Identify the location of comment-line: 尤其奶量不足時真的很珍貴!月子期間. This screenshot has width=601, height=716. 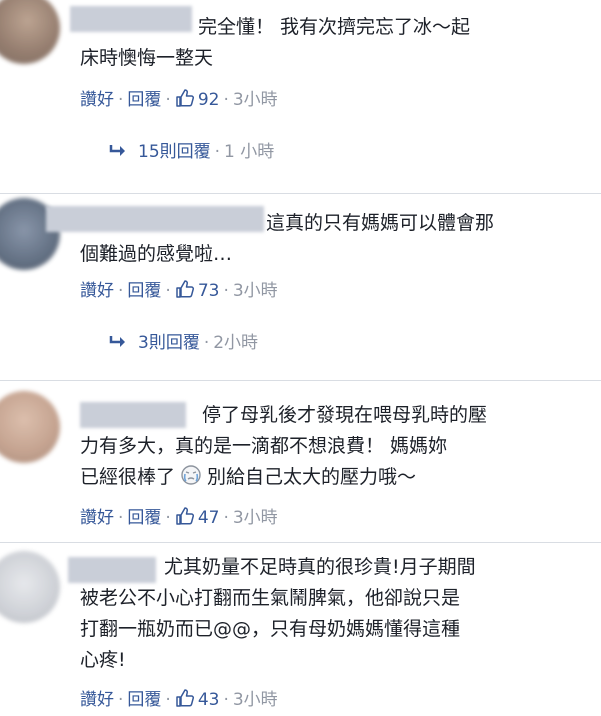
(320, 567).